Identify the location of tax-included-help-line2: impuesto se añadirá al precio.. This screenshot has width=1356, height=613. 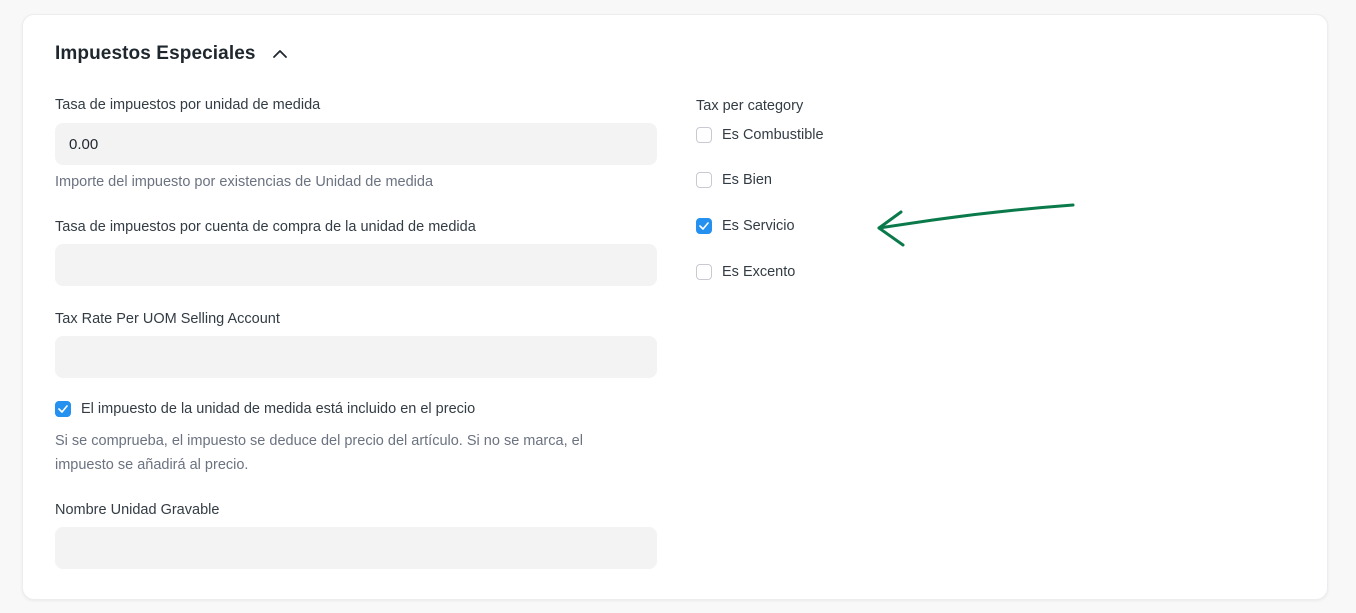
(152, 465).